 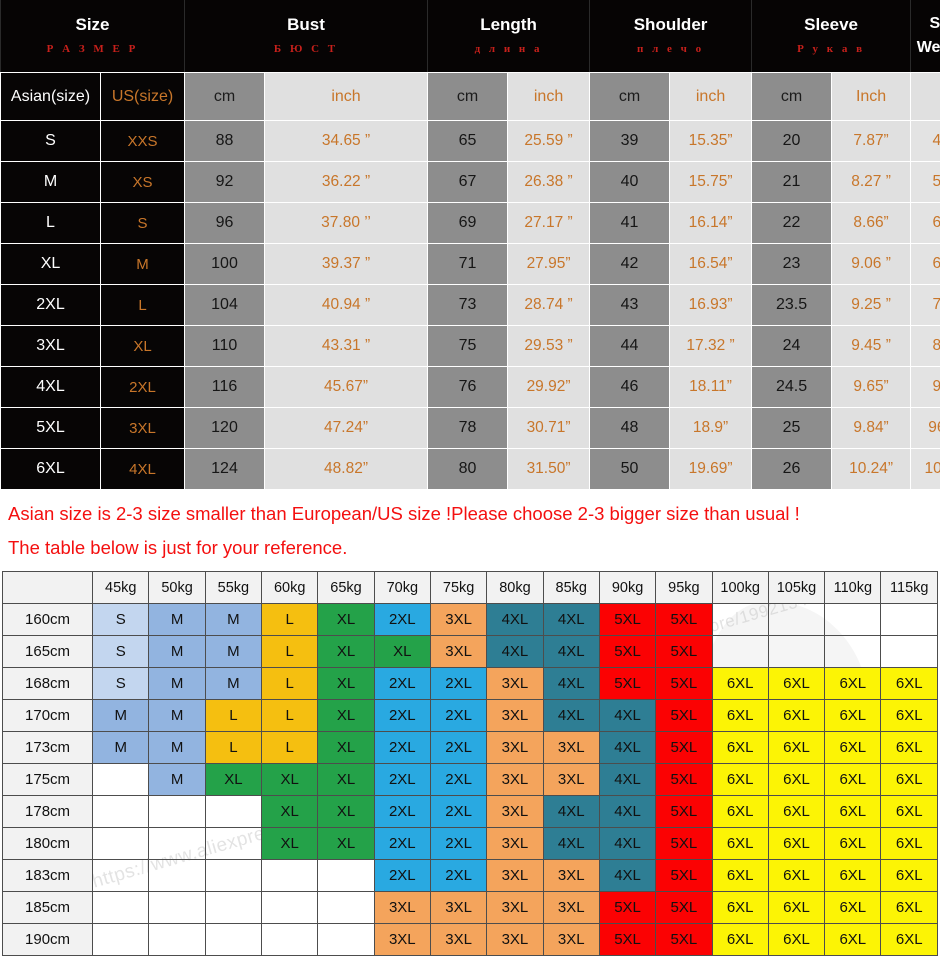 What do you see at coordinates (925, 141) in the screenshot?
I see `size-cell-weight: 40-52kg` at bounding box center [925, 141].